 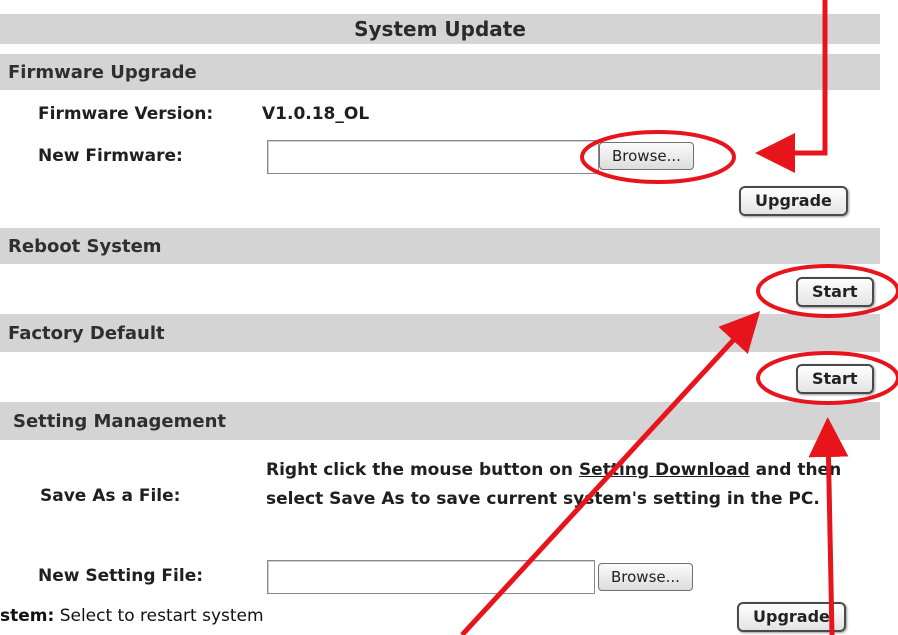 I want to click on arrow-to-factory-start, so click(x=828, y=526).